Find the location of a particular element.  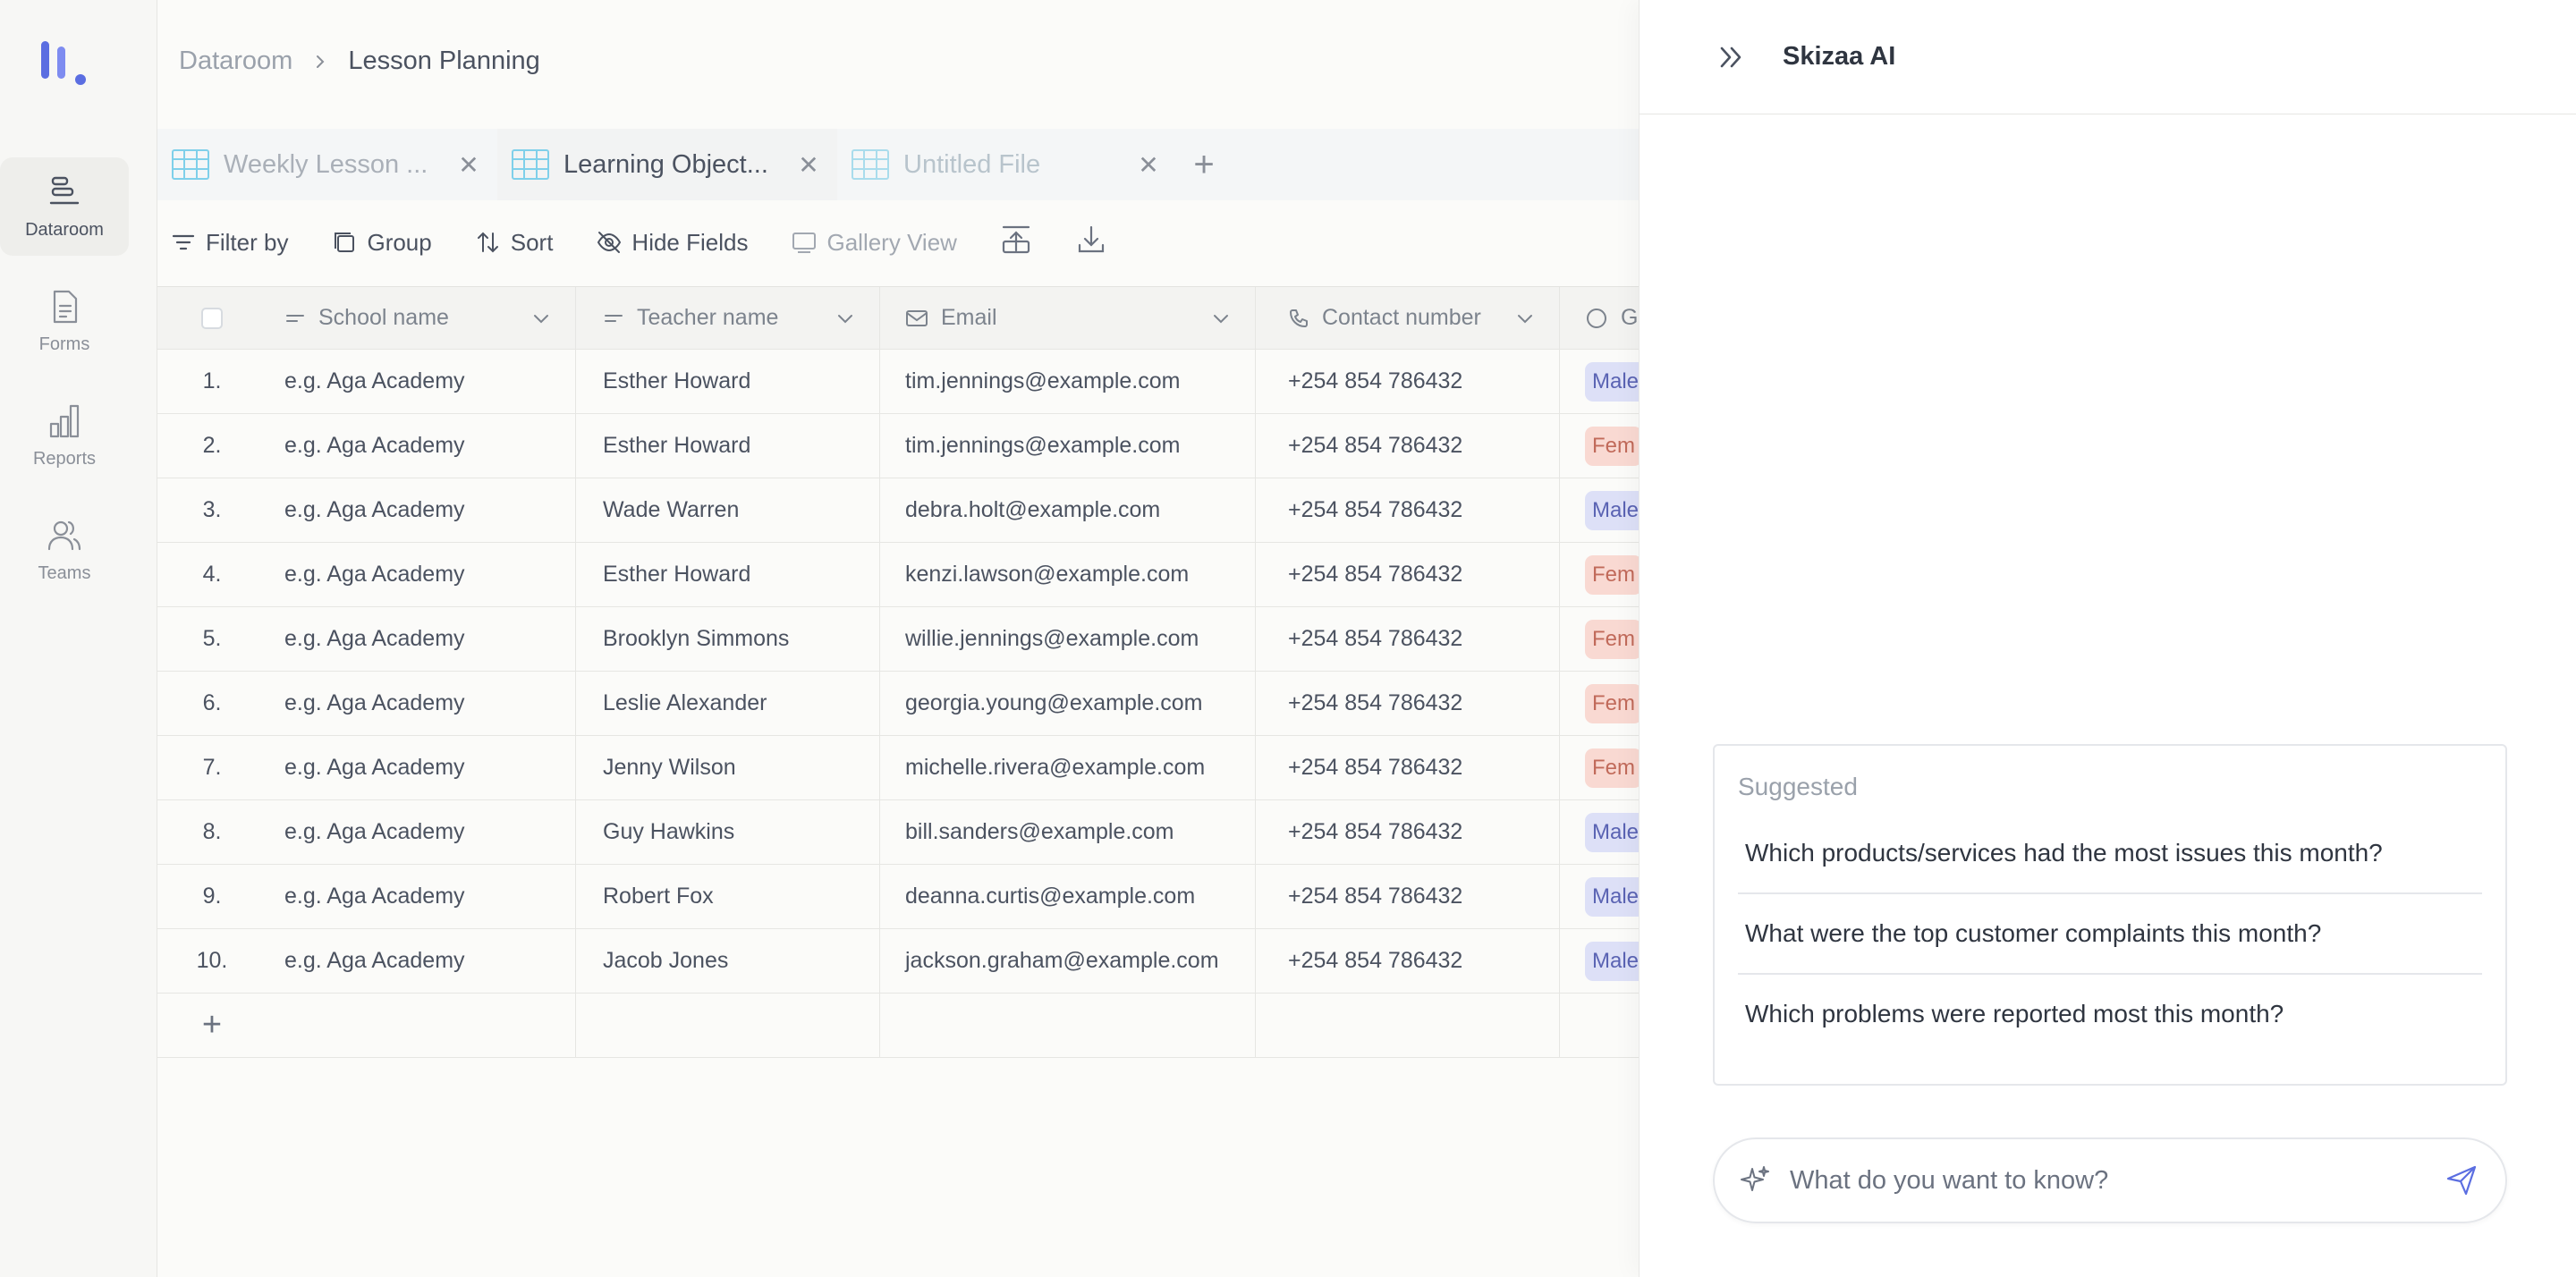

email-cell: georgia.young@example.com is located at coordinates (1068, 703).